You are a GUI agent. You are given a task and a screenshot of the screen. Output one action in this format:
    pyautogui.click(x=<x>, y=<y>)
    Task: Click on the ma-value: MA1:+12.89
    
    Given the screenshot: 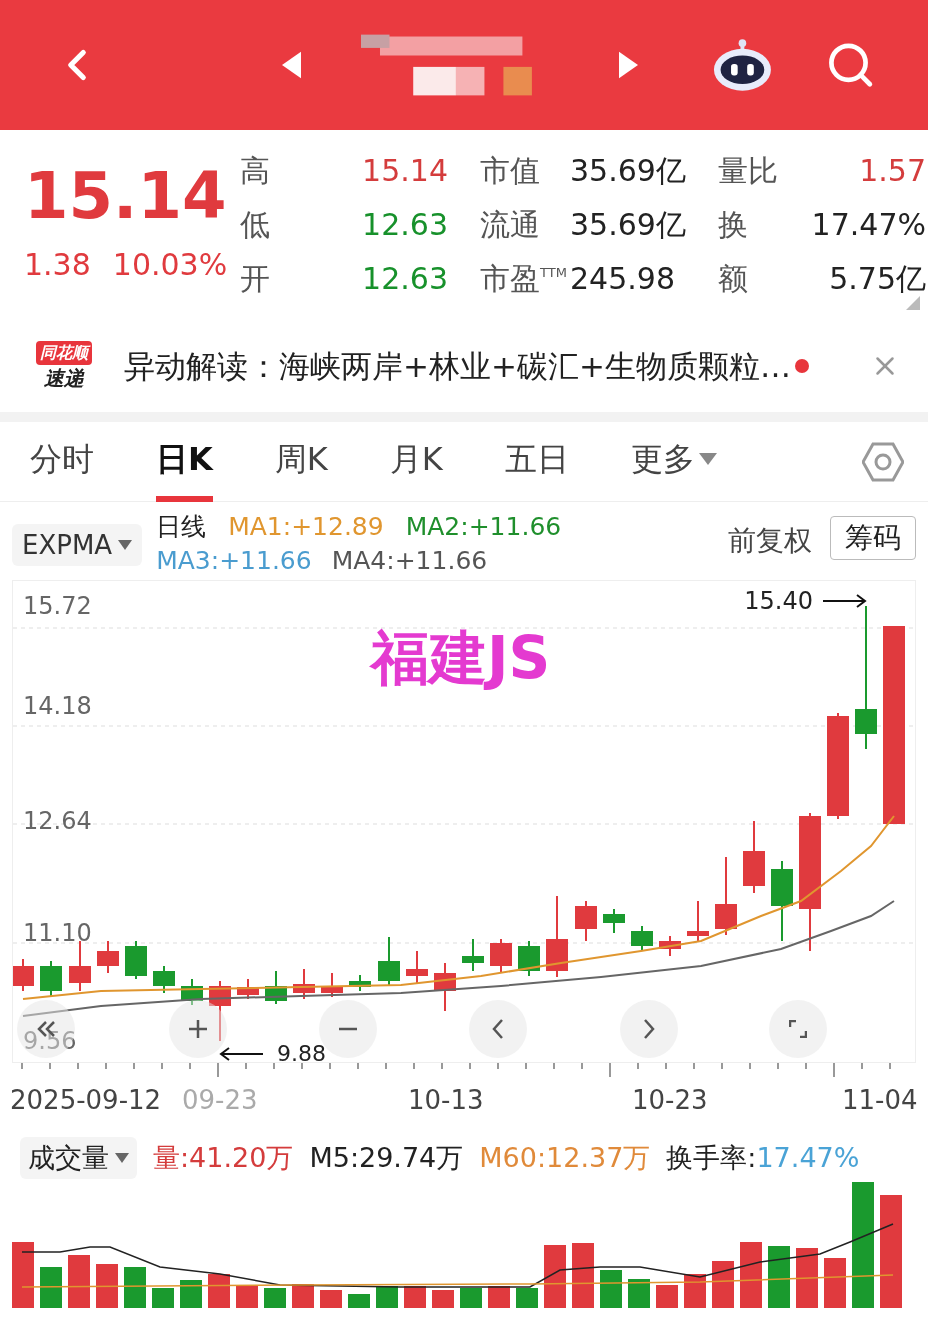 What is the action you would take?
    pyautogui.click(x=306, y=527)
    